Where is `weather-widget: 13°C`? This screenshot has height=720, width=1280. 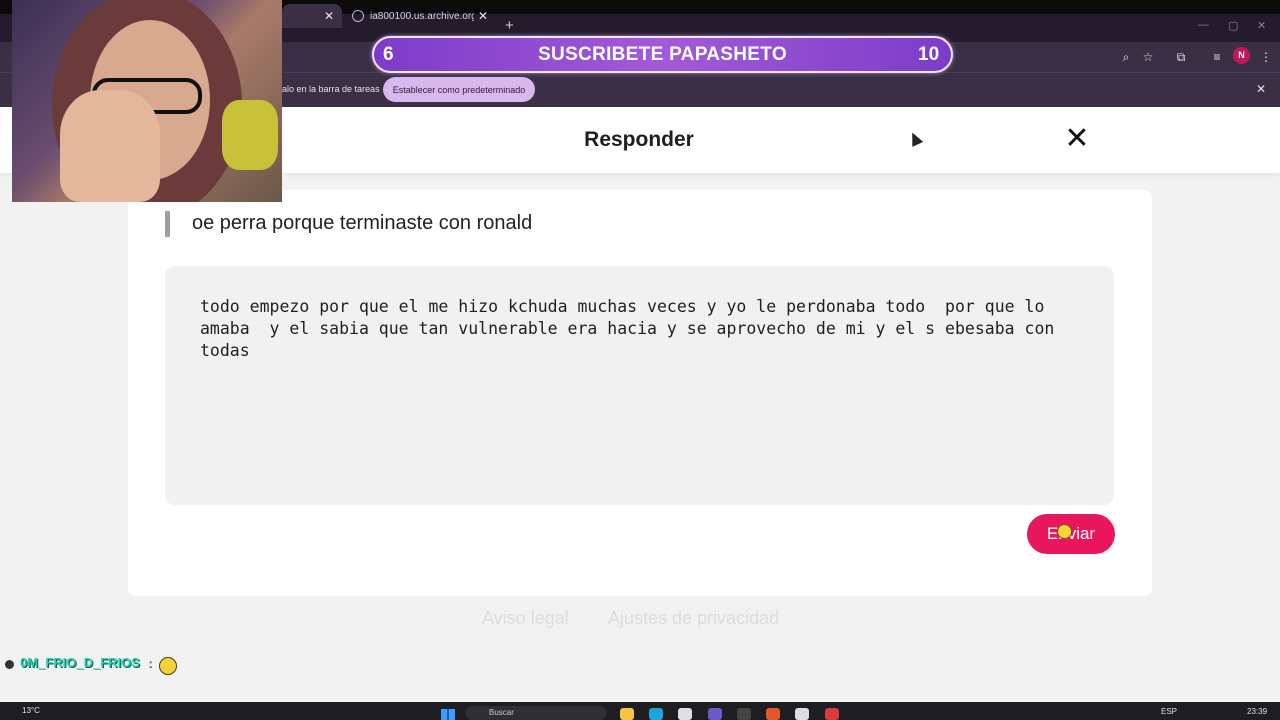 weather-widget: 13°C is located at coordinates (31, 710).